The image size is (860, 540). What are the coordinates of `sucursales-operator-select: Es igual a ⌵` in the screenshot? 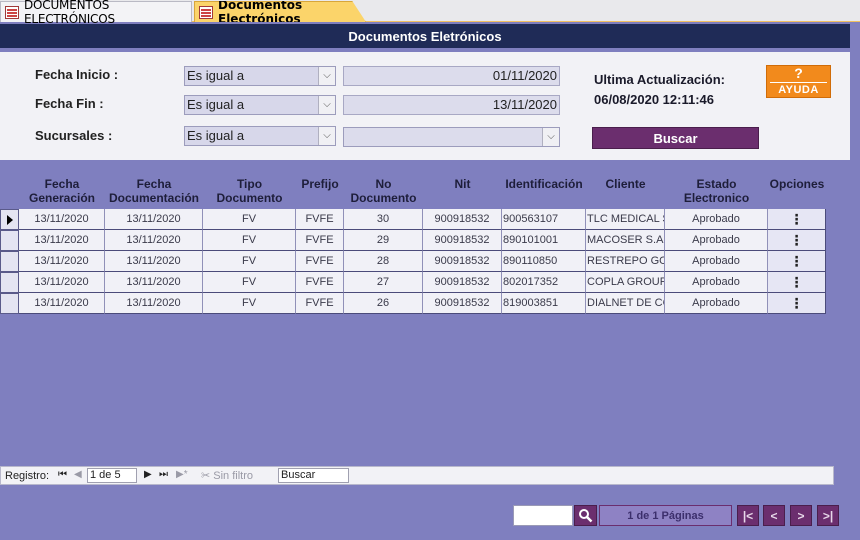 It's located at (260, 136).